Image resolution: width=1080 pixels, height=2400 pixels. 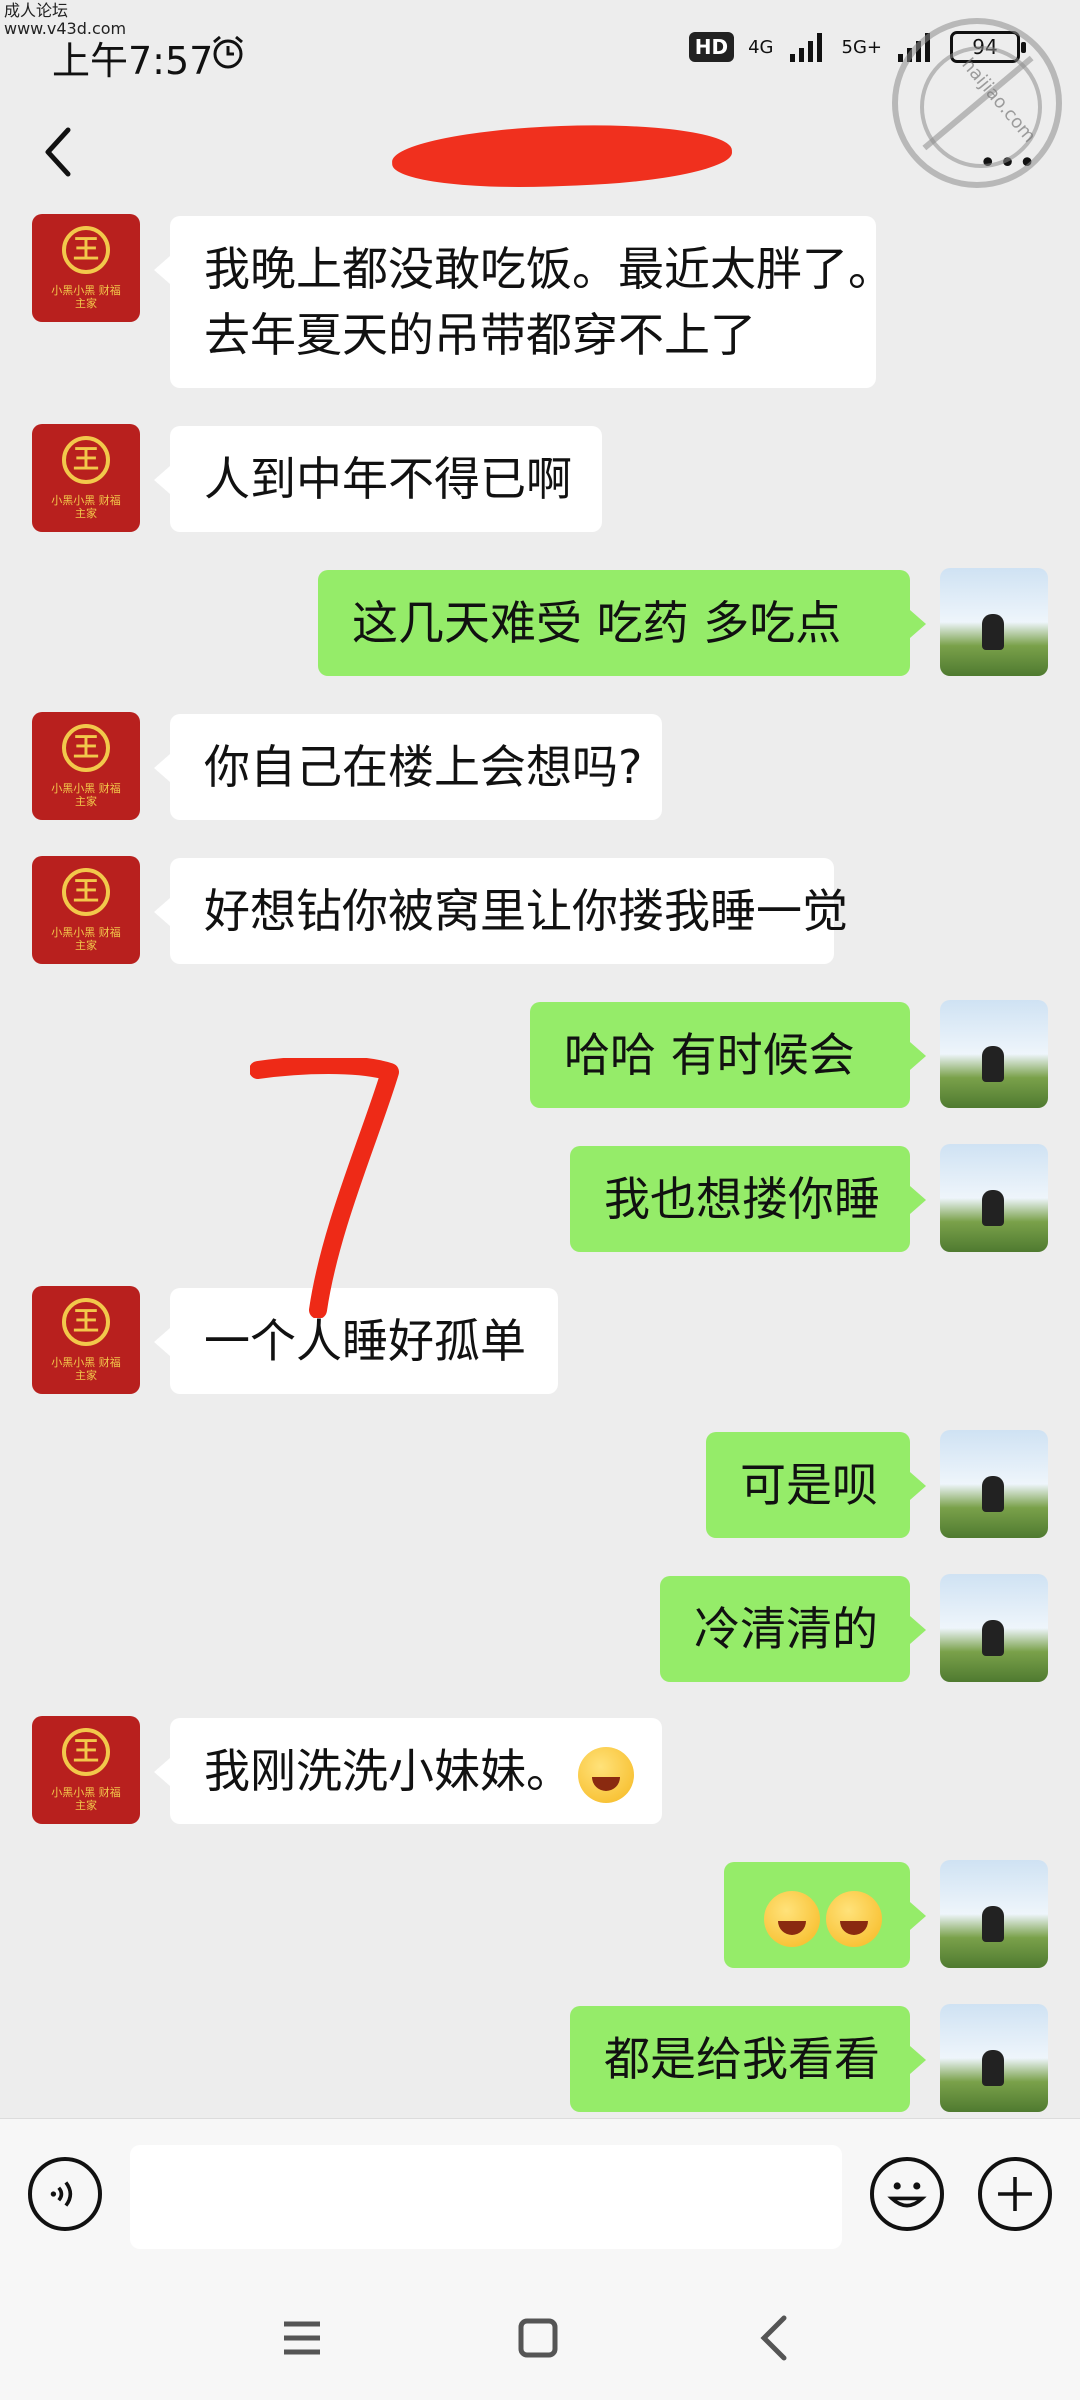 I want to click on message-text: 可是呗, so click(x=809, y=1485).